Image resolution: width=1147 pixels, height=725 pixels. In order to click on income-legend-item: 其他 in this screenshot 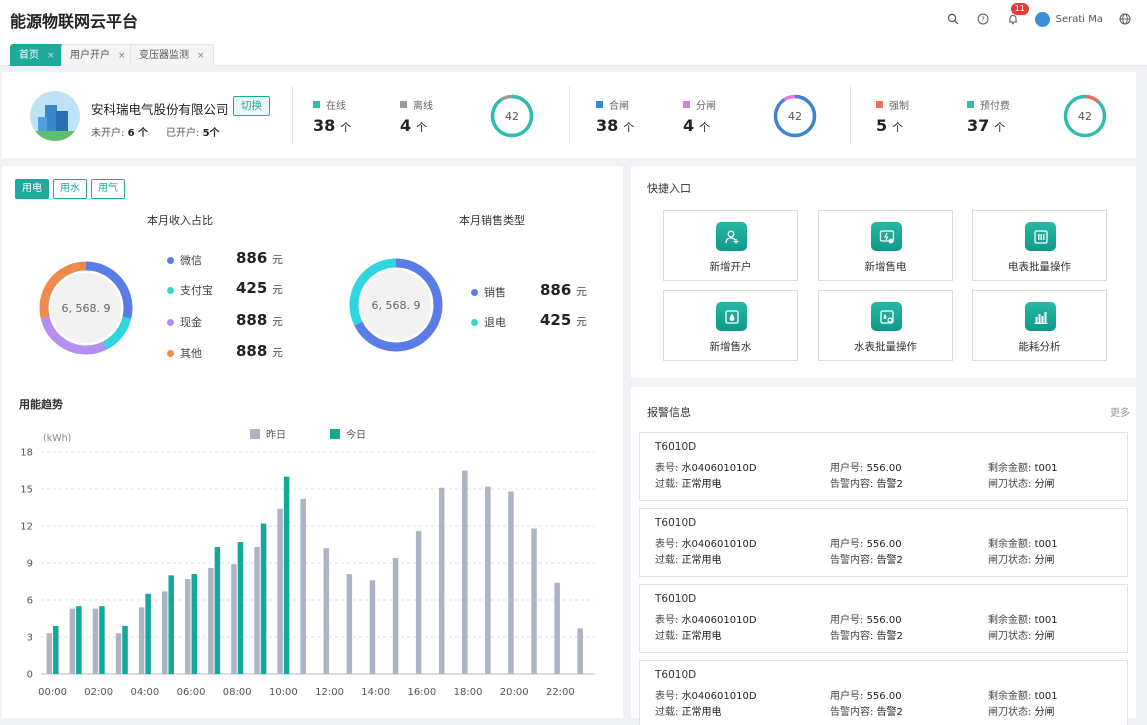, I will do `click(184, 353)`.